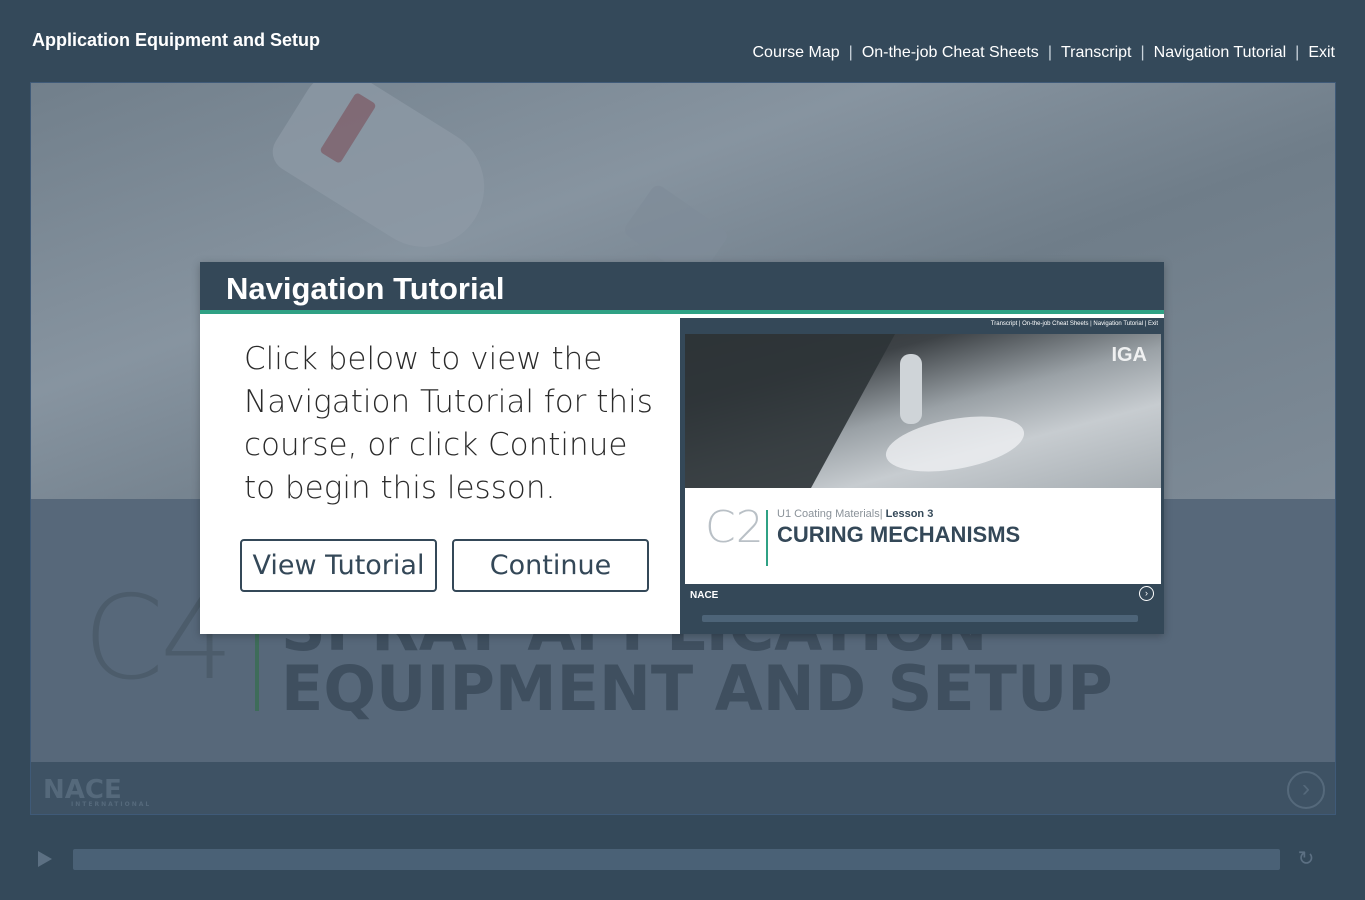 This screenshot has height=900, width=1365. I want to click on nav-navigation-tutorial: Navigation Tutorial, so click(1220, 53).